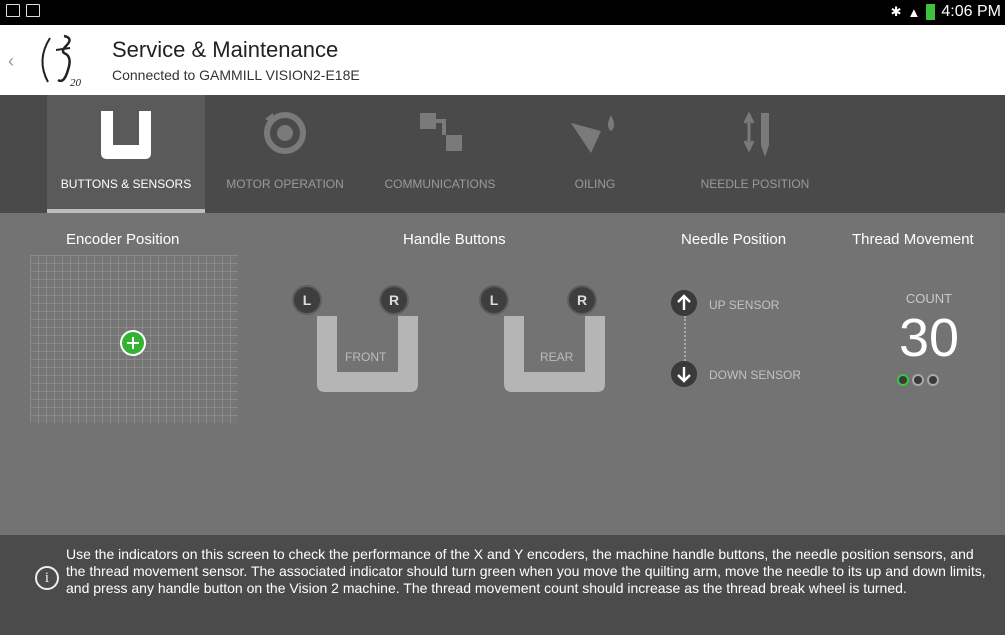  I want to click on battery-icon, so click(931, 12).